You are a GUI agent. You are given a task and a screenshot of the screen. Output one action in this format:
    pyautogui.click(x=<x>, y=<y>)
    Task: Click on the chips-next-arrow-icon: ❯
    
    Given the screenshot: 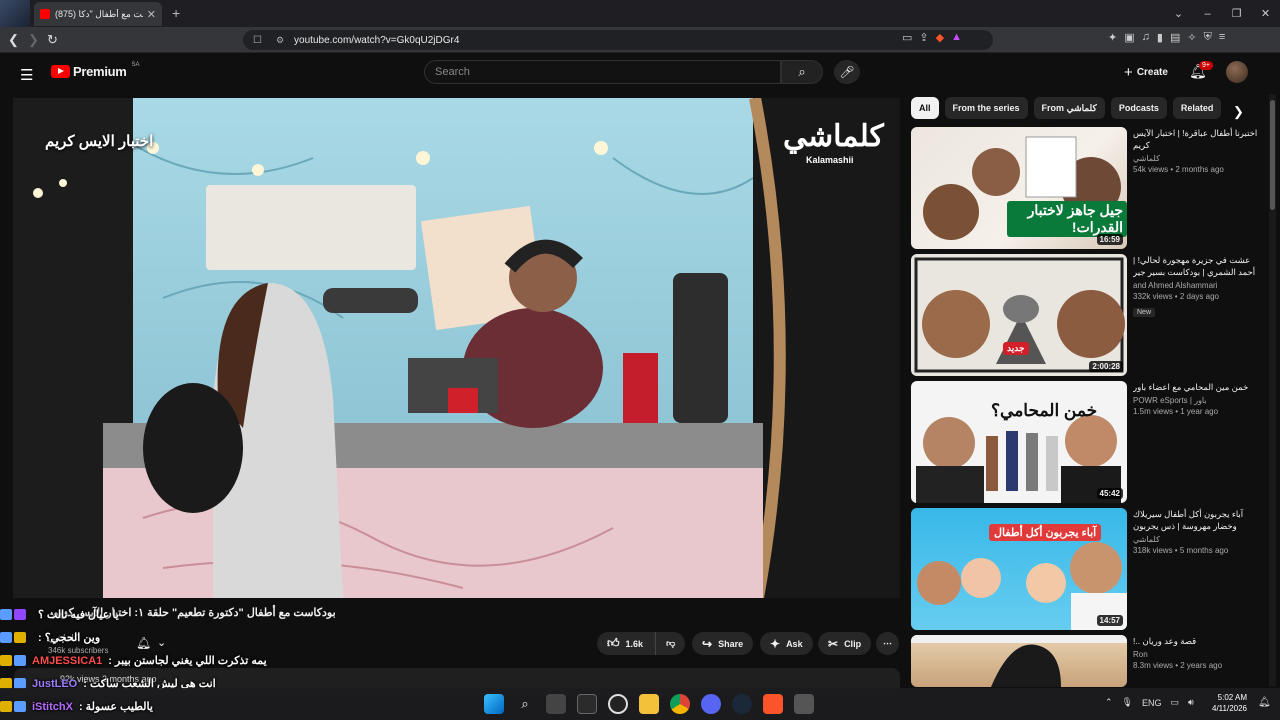 What is the action you would take?
    pyautogui.click(x=1238, y=112)
    